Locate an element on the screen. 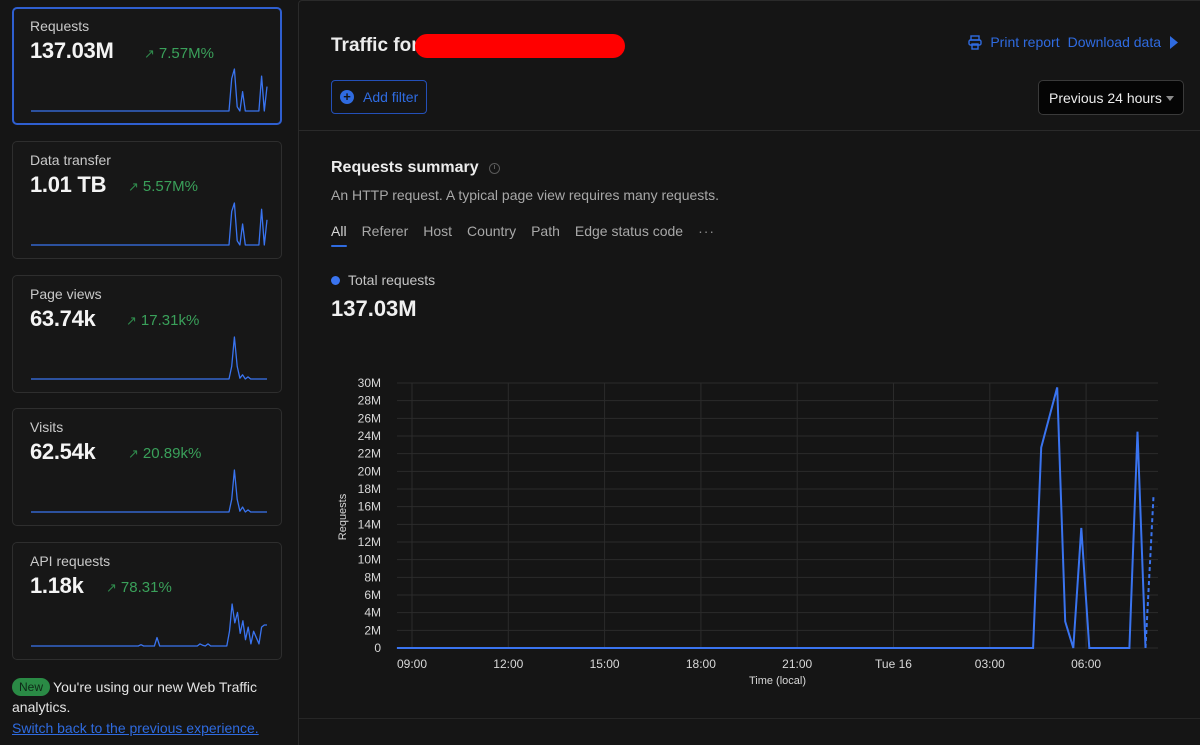 This screenshot has width=1200, height=745. x-axis-label: Time (local) is located at coordinates (777, 681).